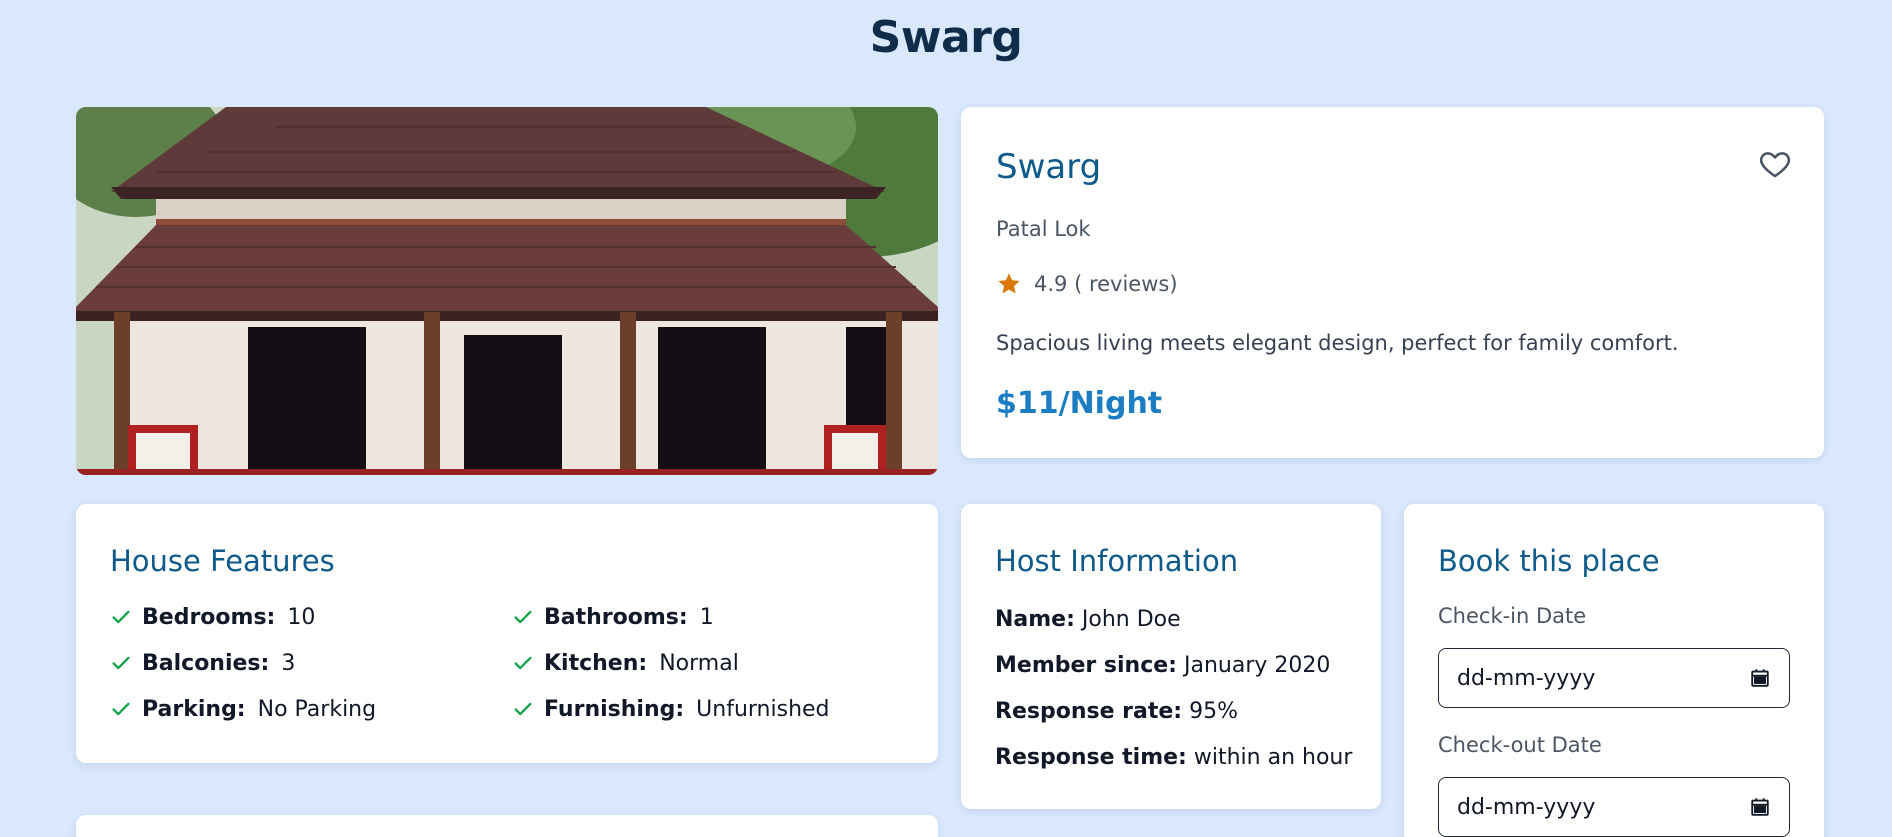  I want to click on star-icon, so click(1009, 283).